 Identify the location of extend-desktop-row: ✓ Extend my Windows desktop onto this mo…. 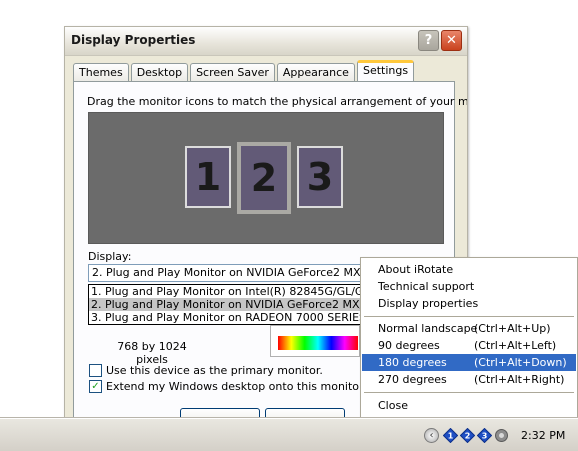
(227, 386).